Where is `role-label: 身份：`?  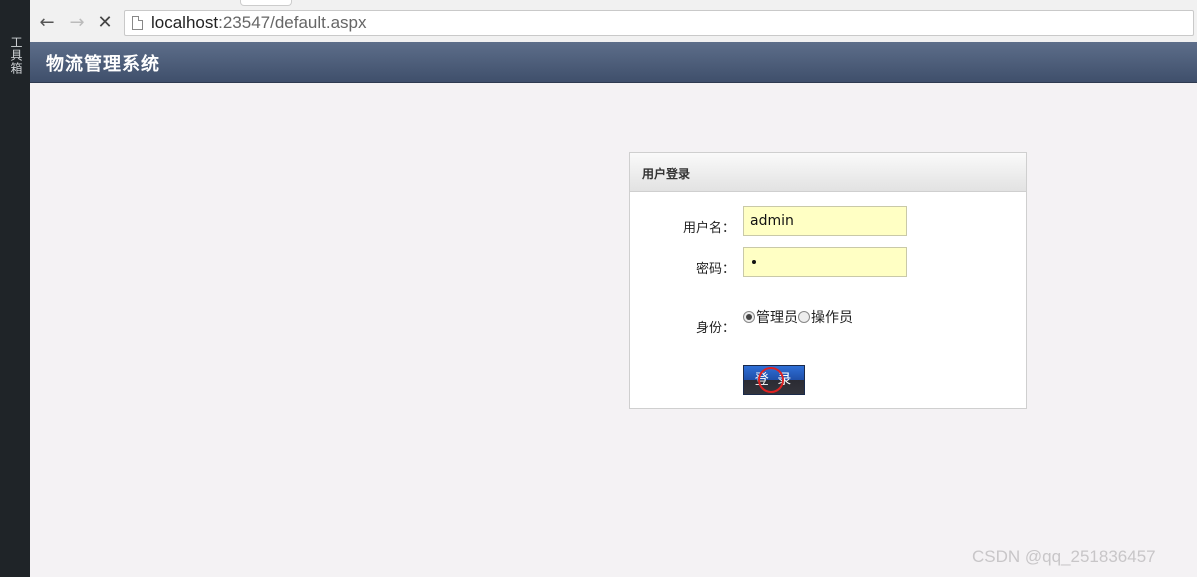
role-label: 身份： is located at coordinates (715, 328).